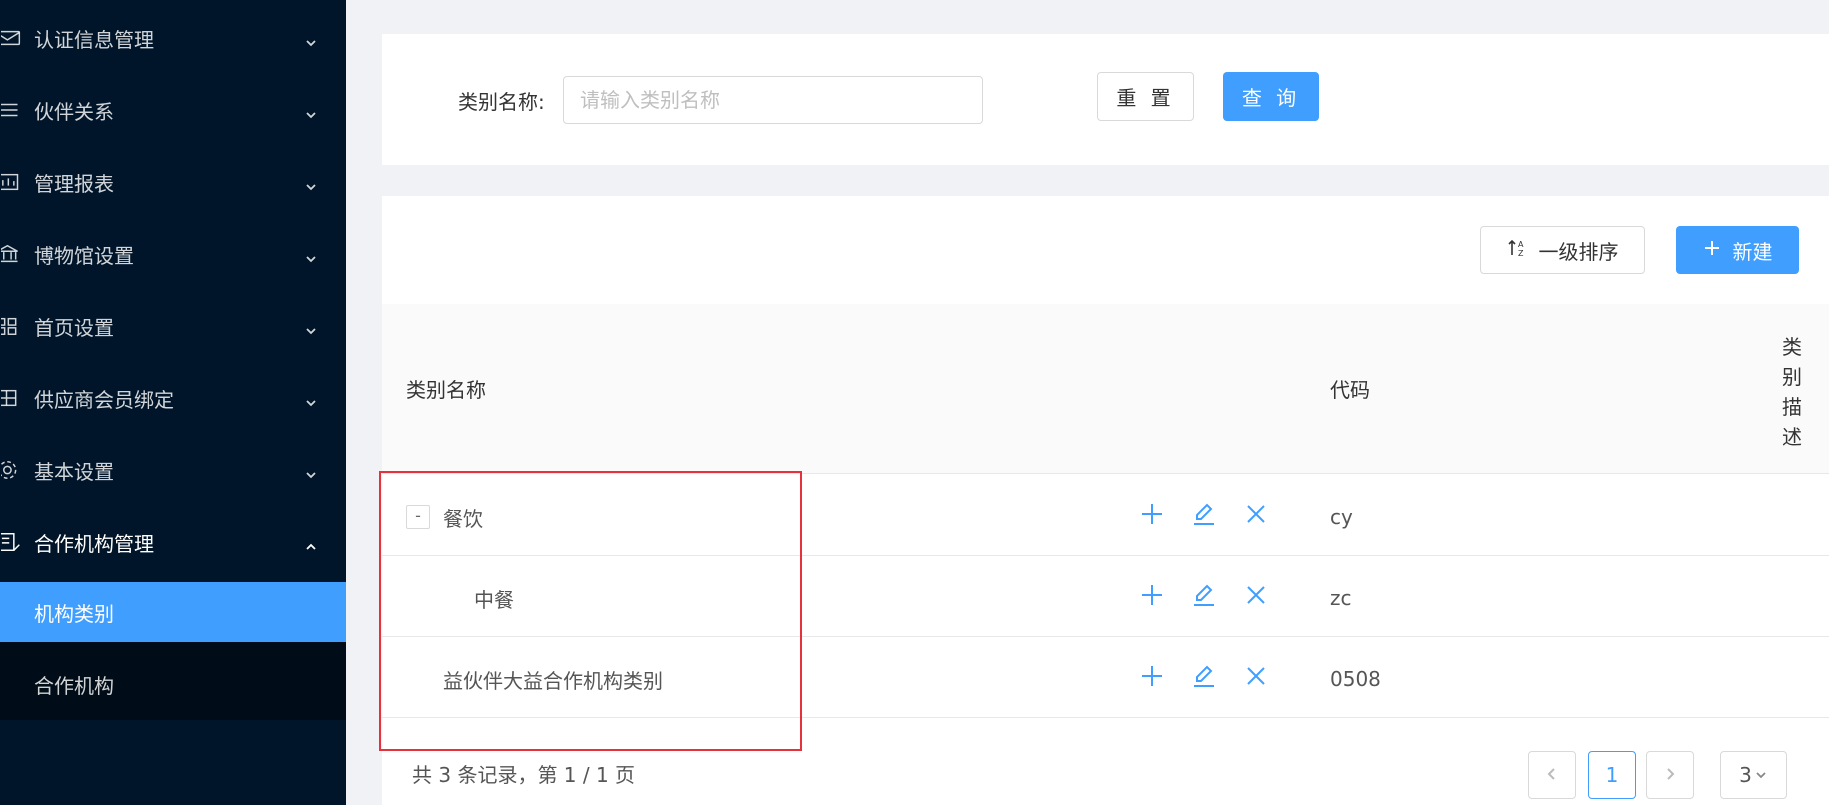 This screenshot has width=1829, height=805. I want to click on next-page-button, so click(1670, 775).